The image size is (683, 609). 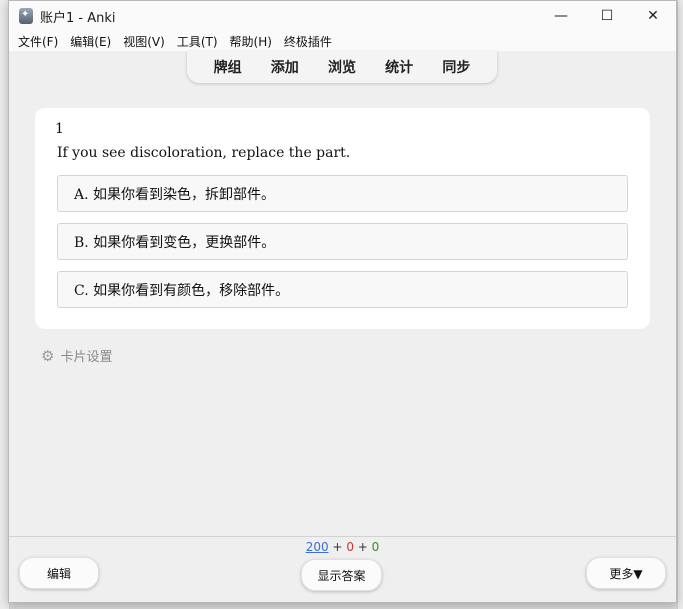 I want to click on nav-add: 添加, so click(x=285, y=67).